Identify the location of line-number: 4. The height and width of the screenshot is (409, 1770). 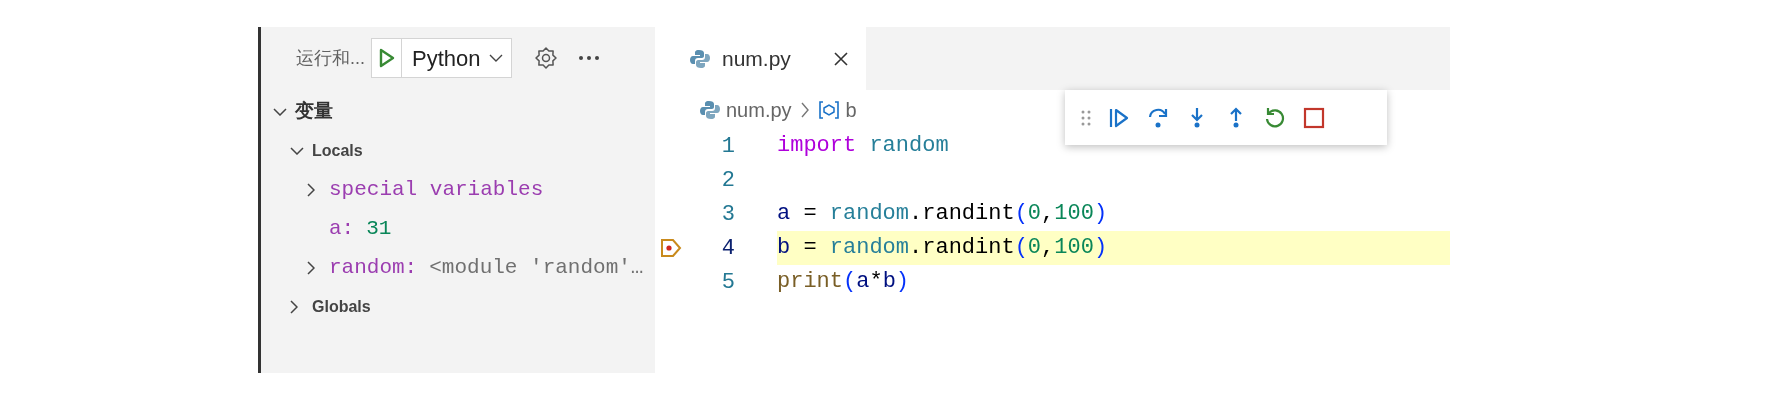
(727, 248).